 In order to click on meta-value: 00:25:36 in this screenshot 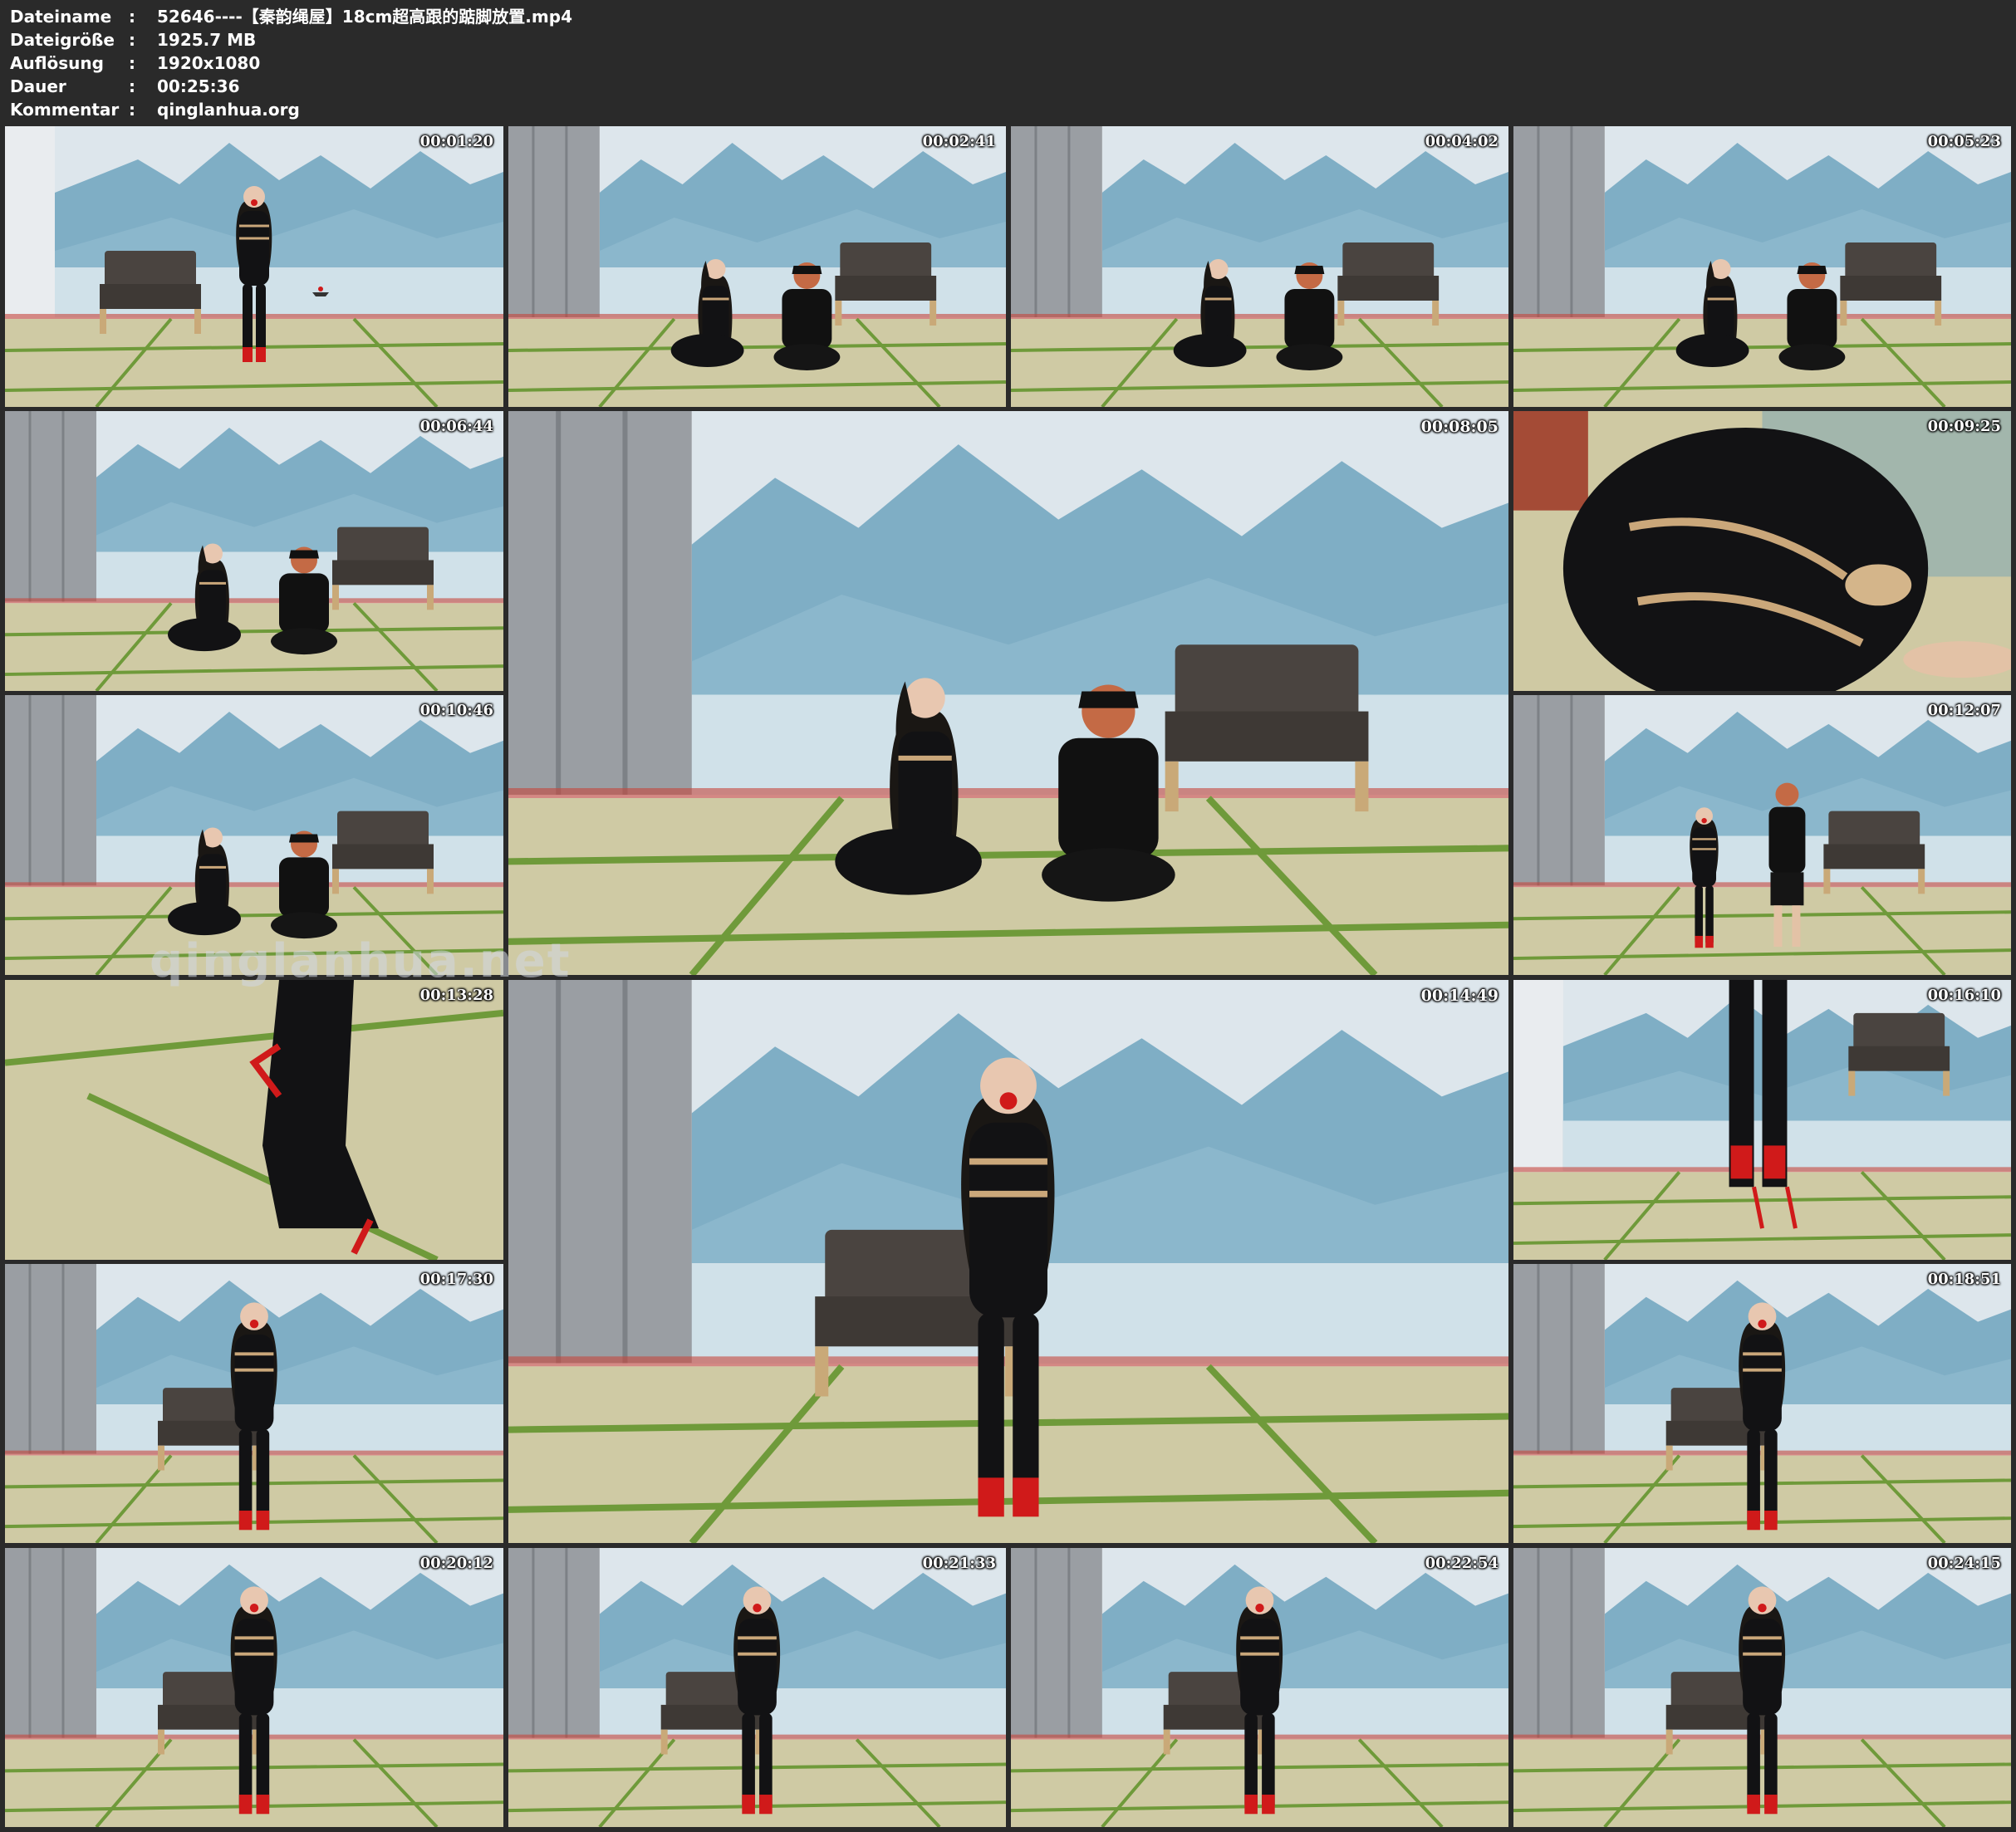, I will do `click(198, 86)`.